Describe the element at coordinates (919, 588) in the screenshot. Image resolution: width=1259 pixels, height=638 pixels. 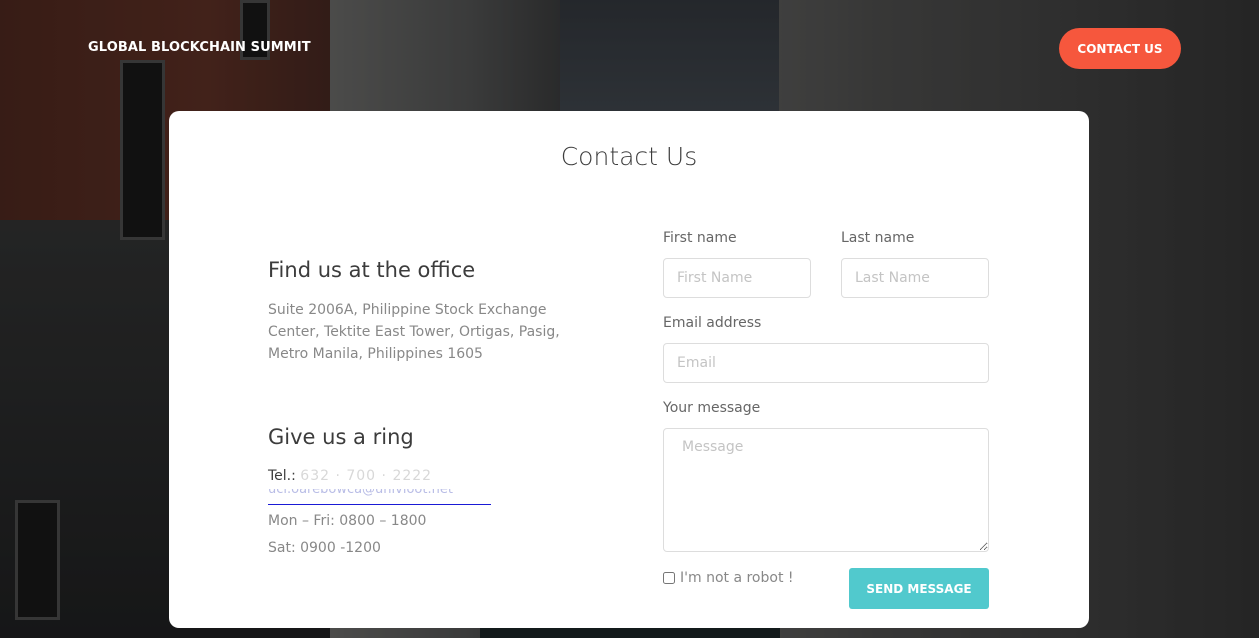
I see `send-message-button: SEND MESSAGE` at that location.